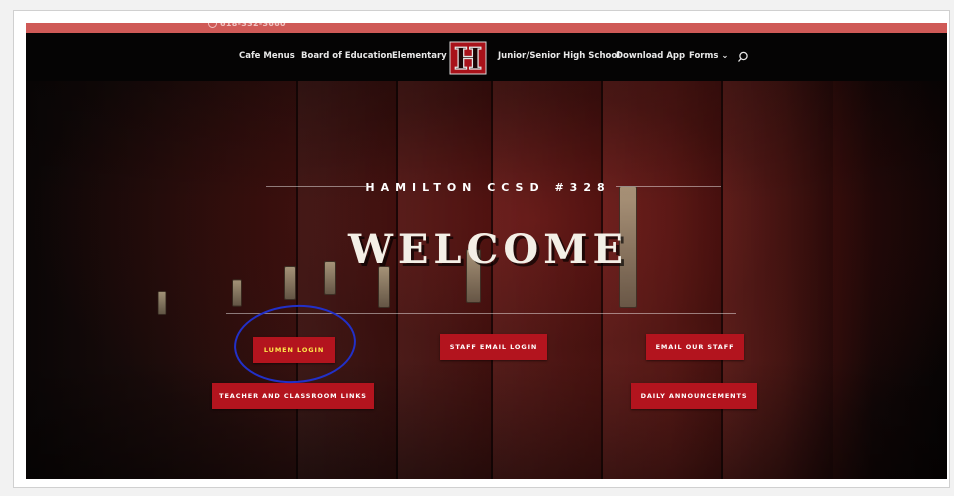  I want to click on email-our-staff-button: EMAIL OUR STAFF, so click(695, 347).